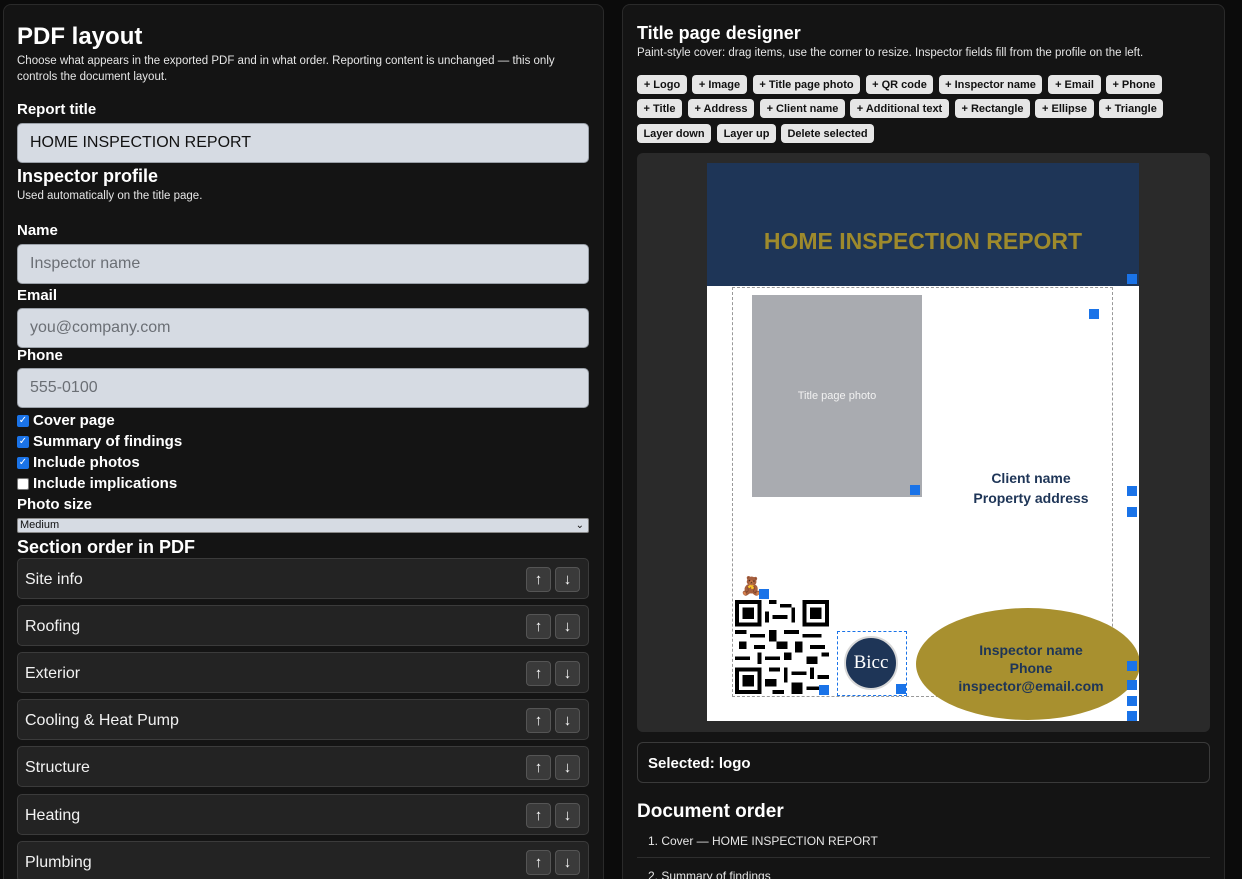  What do you see at coordinates (923, 857) in the screenshot?
I see `divider` at bounding box center [923, 857].